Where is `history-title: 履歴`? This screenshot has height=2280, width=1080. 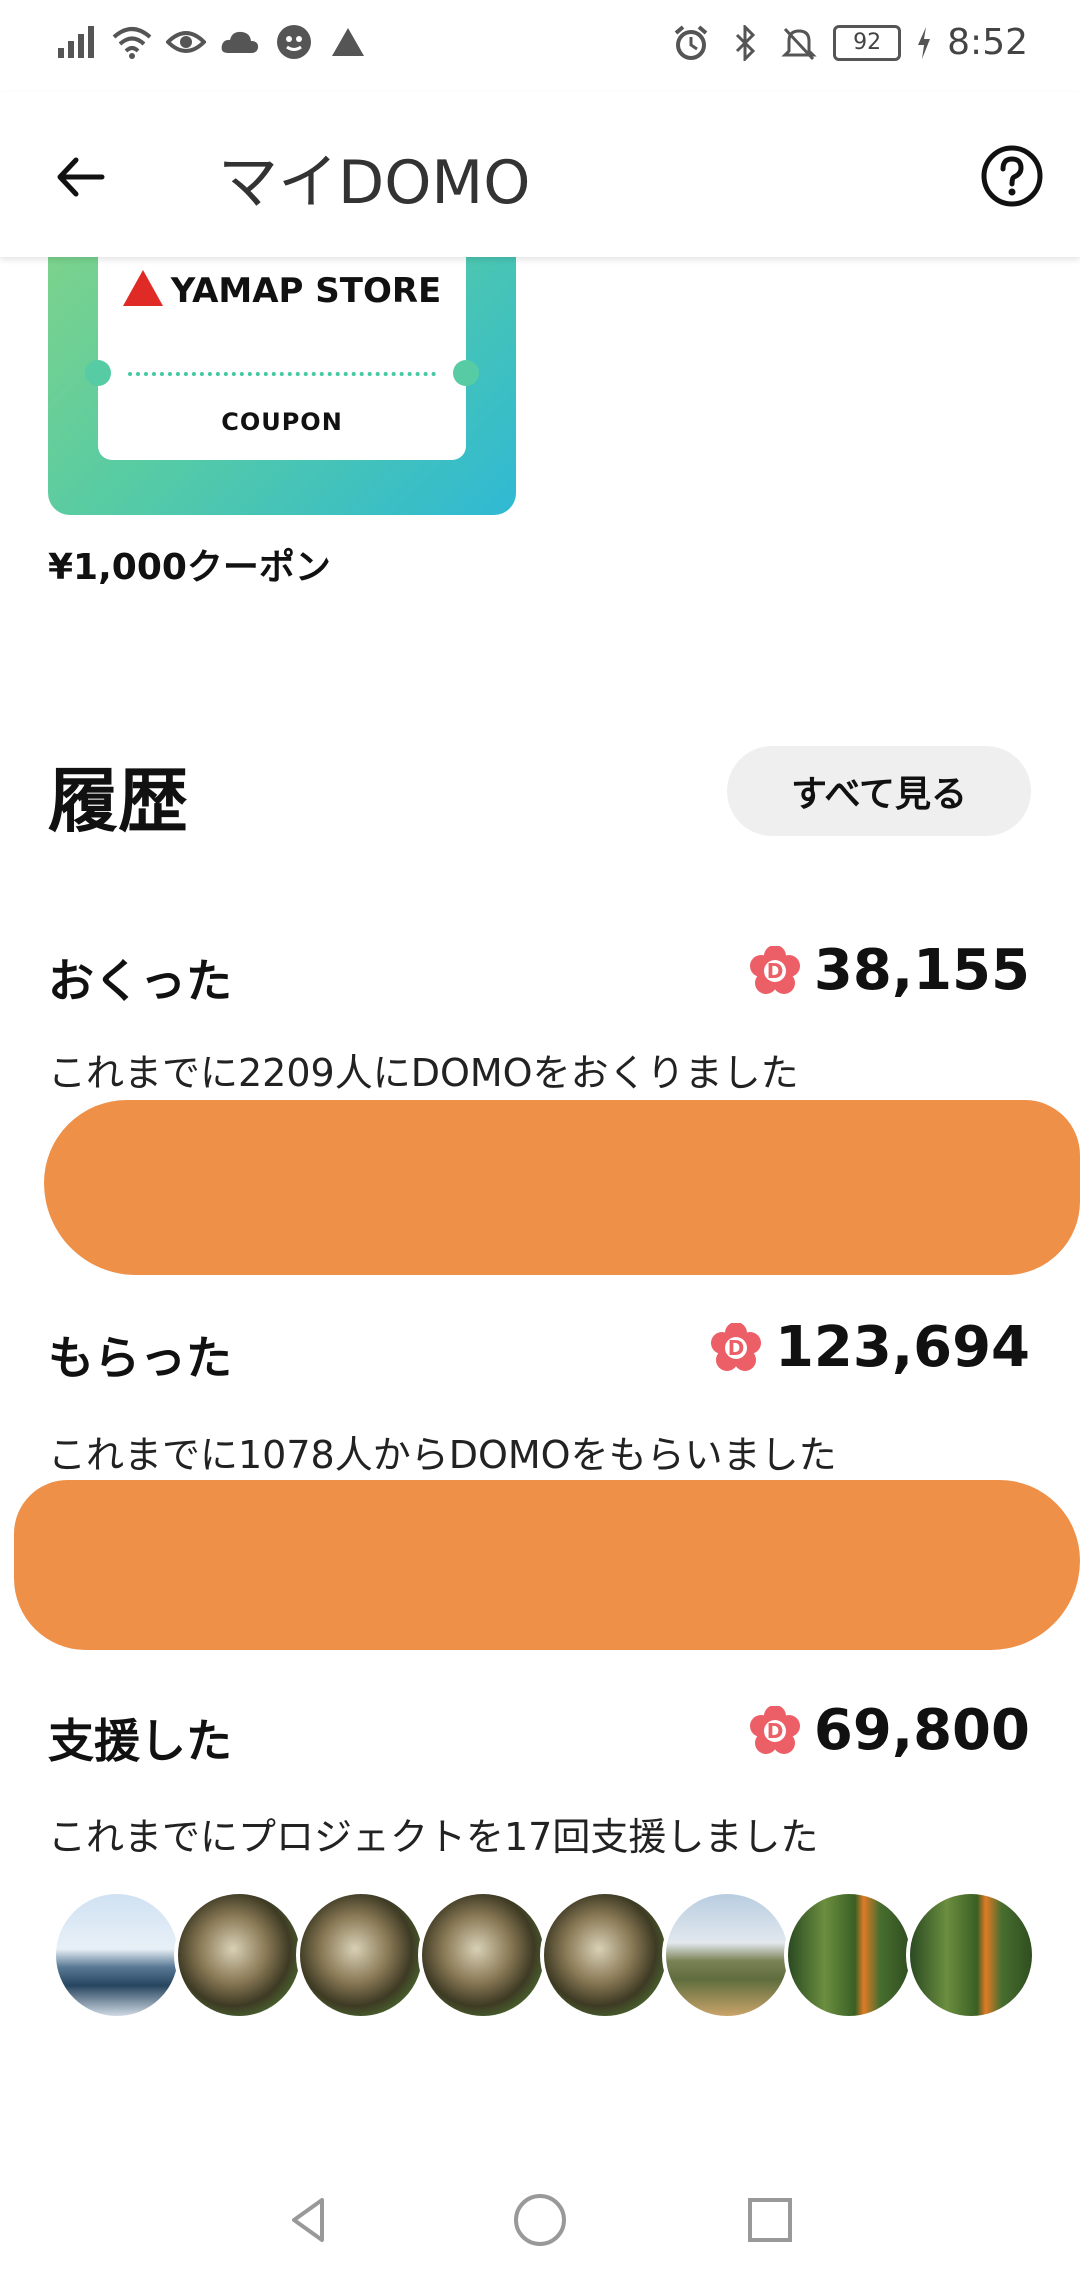
history-title: 履歴 is located at coordinates (118, 801).